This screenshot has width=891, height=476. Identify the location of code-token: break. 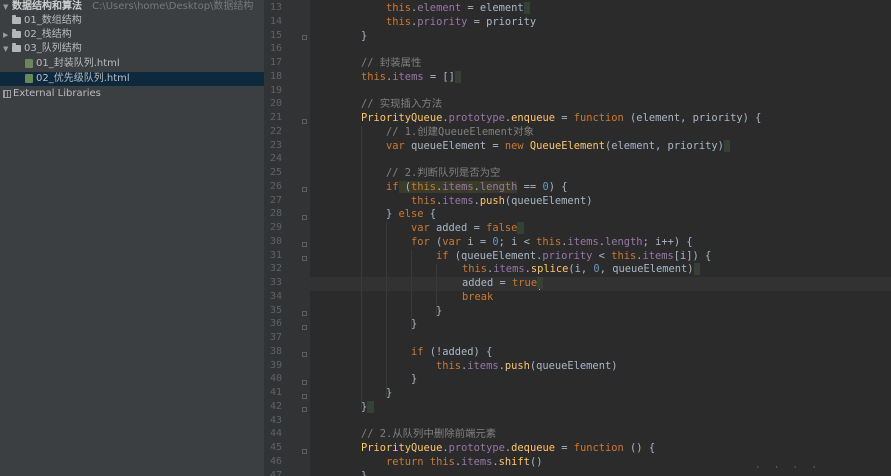
(478, 296).